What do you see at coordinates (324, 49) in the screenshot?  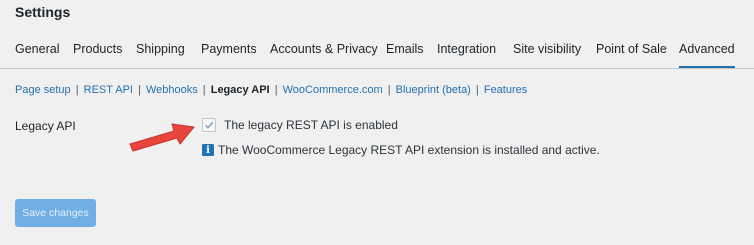 I see `tab-accounts-privacy: Accounts & Privacy` at bounding box center [324, 49].